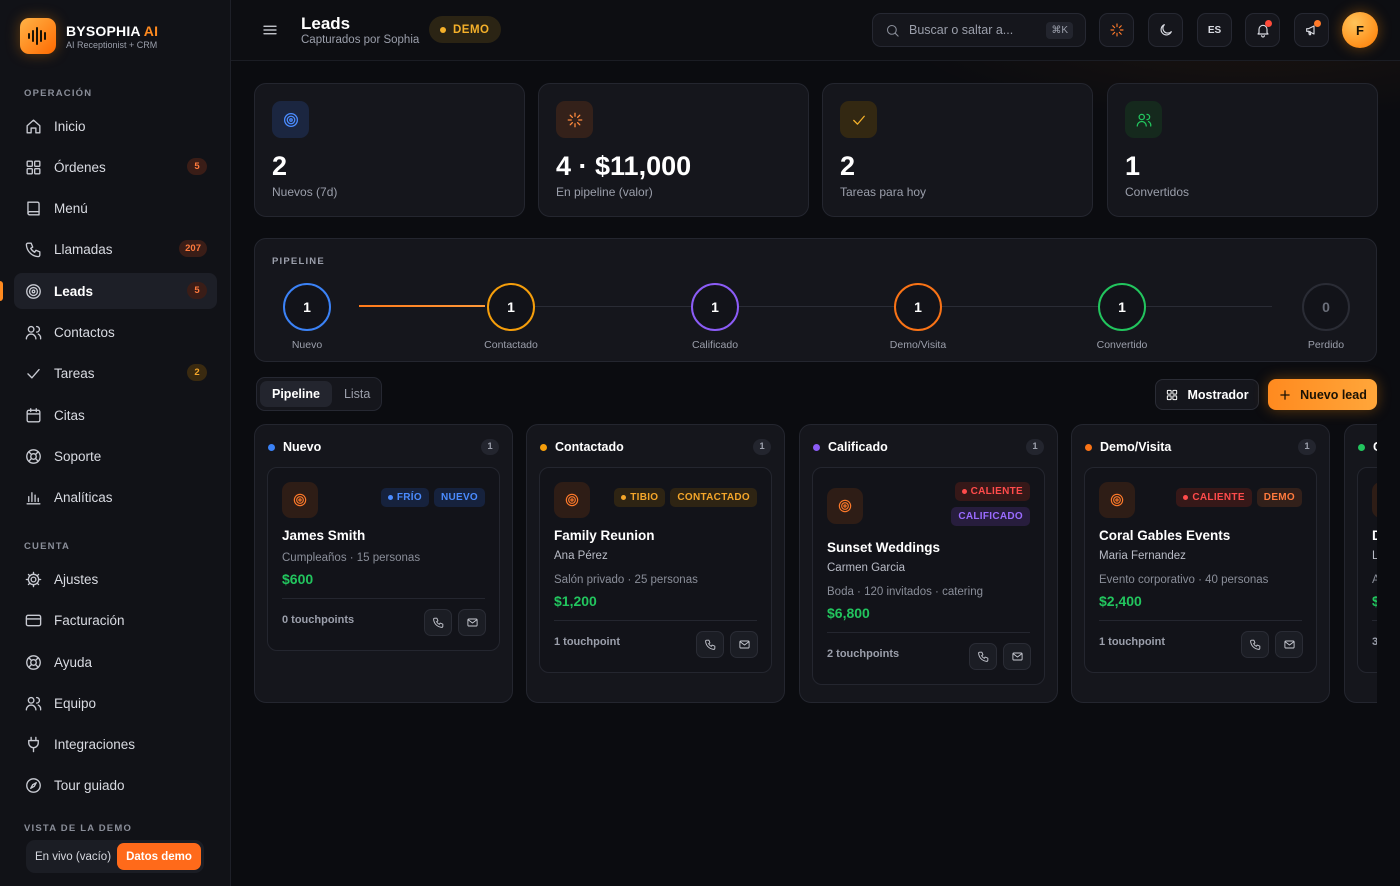 The width and height of the screenshot is (1400, 886). Describe the element at coordinates (108, 291) in the screenshot. I see `sidebar-item-leads: Leads 5` at that location.